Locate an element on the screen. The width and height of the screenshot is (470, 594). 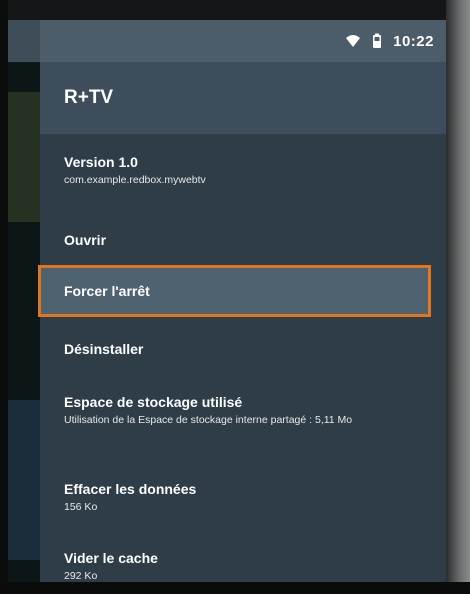
uninstall-label: Désinstaller is located at coordinates (104, 349).